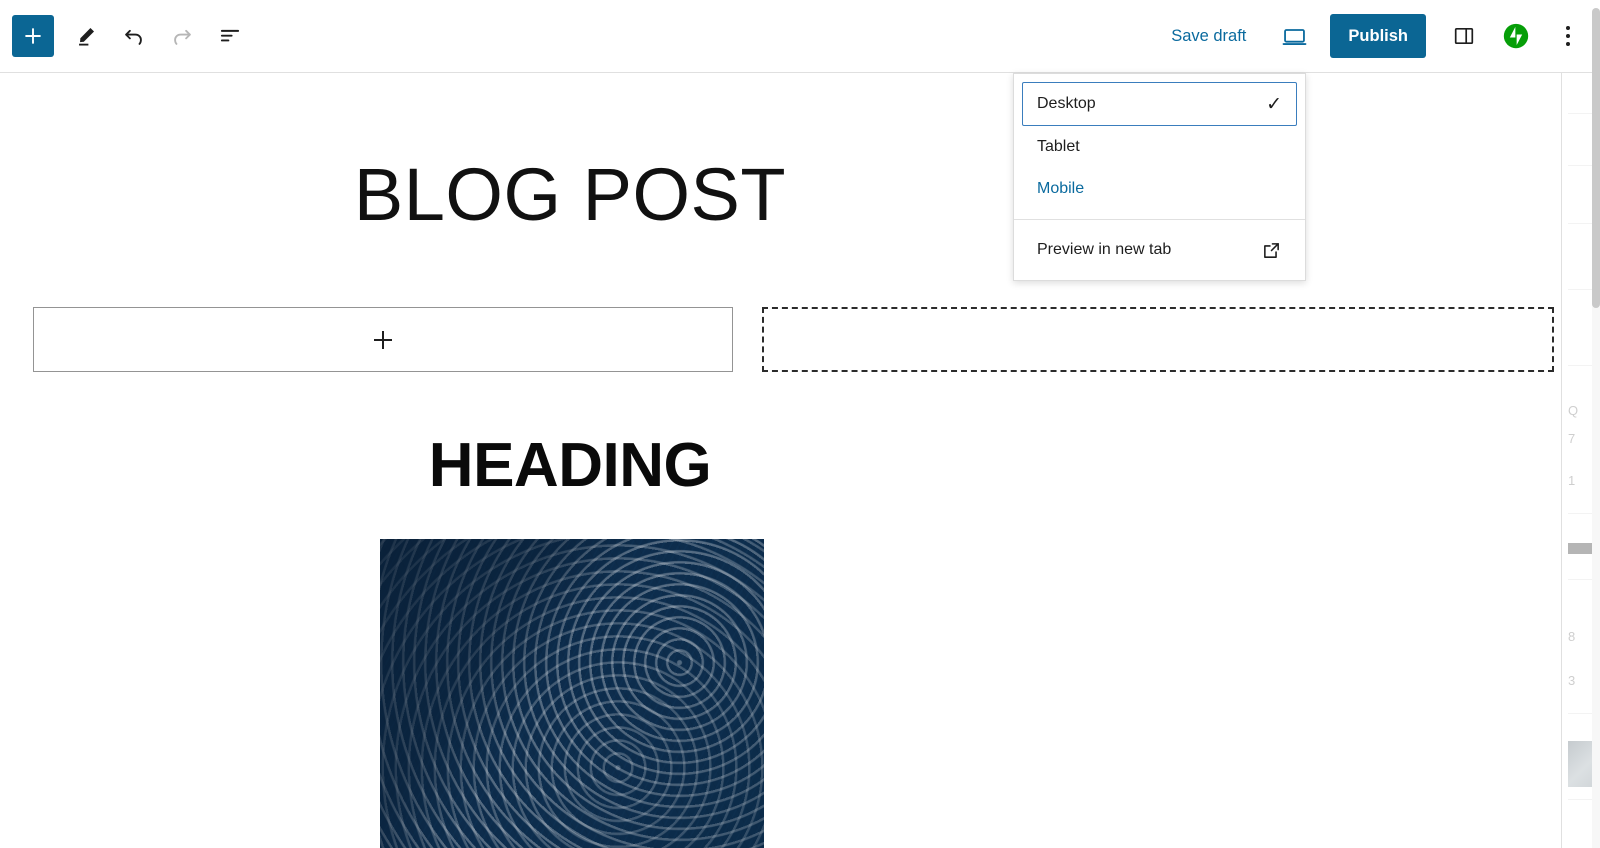  I want to click on add-block-button, so click(33, 36).